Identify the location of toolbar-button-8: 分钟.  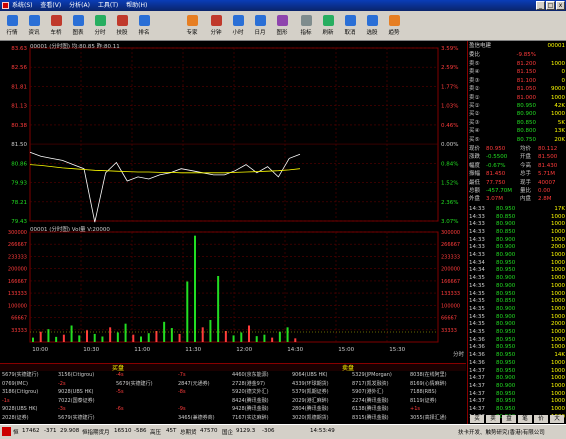
(216, 26).